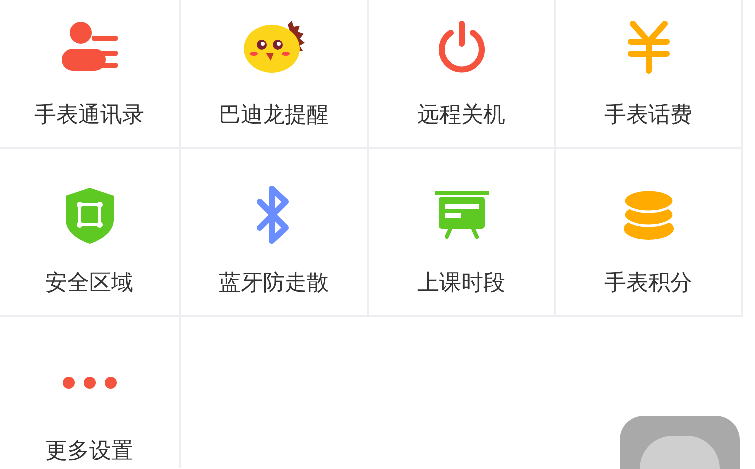  Describe the element at coordinates (90, 283) in the screenshot. I see `menu-item-label: 安全区域` at that location.